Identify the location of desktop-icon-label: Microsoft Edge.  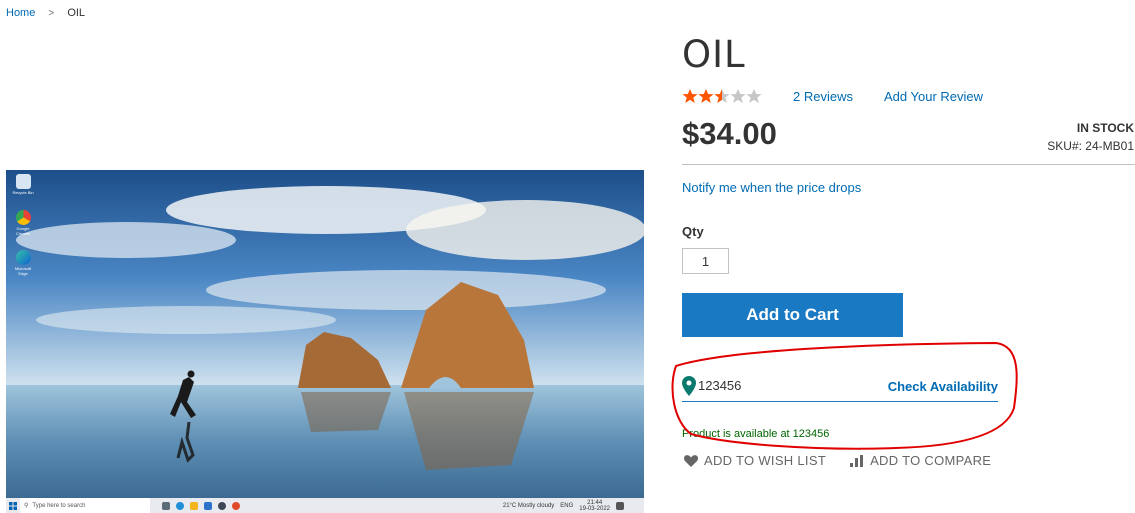
(23, 271).